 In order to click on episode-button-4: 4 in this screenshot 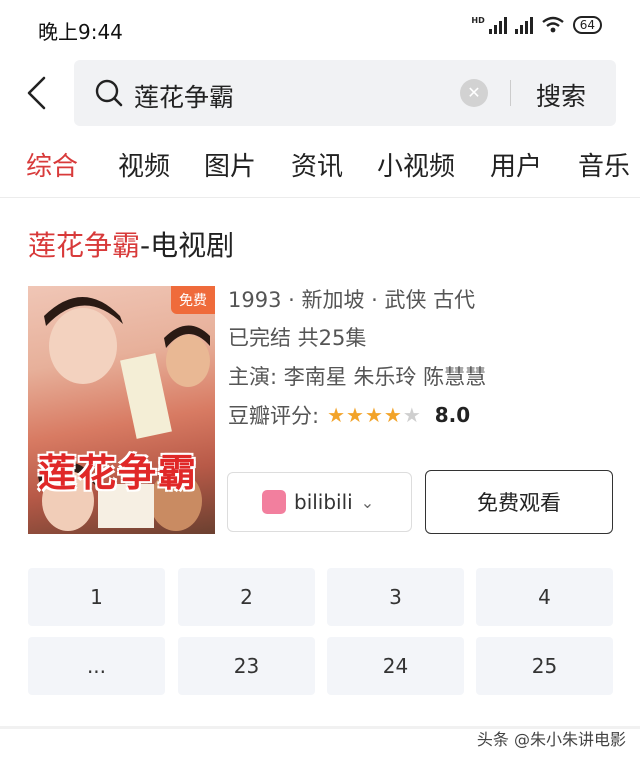, I will do `click(544, 597)`.